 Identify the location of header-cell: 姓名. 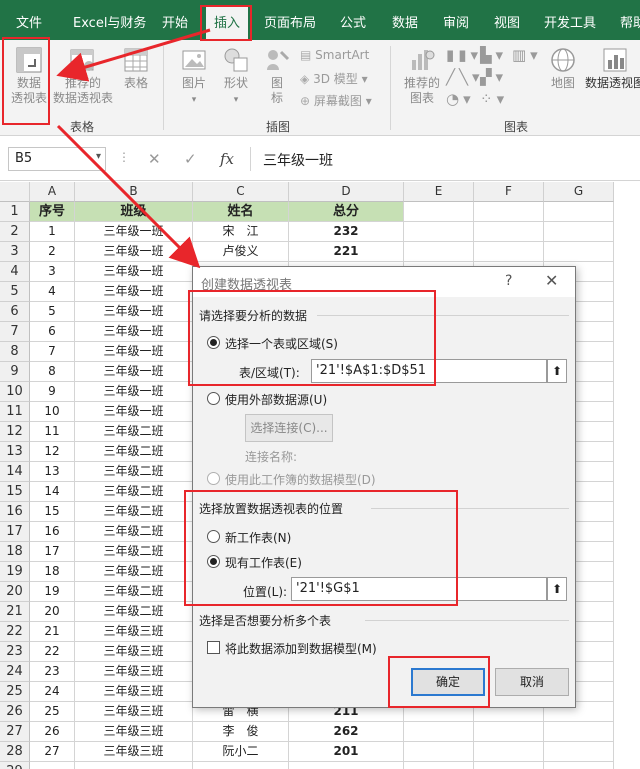
(241, 212).